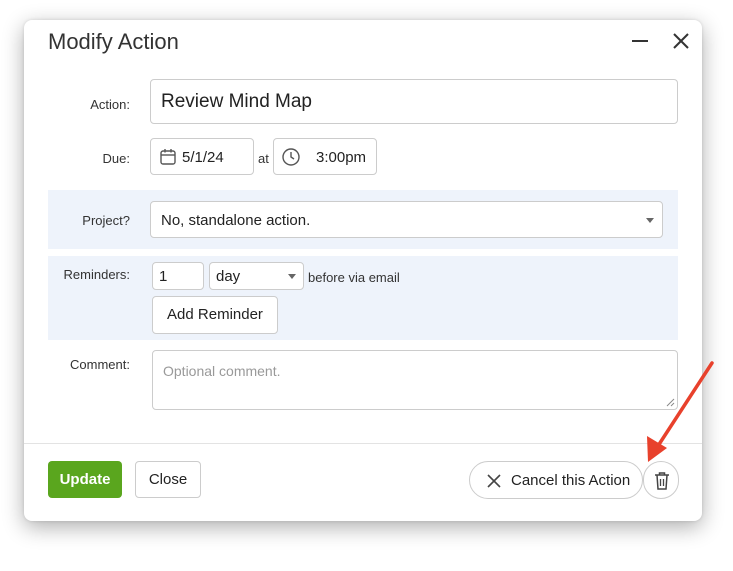  Describe the element at coordinates (406, 219) in the screenshot. I see `project-select: No, standalone action.` at that location.